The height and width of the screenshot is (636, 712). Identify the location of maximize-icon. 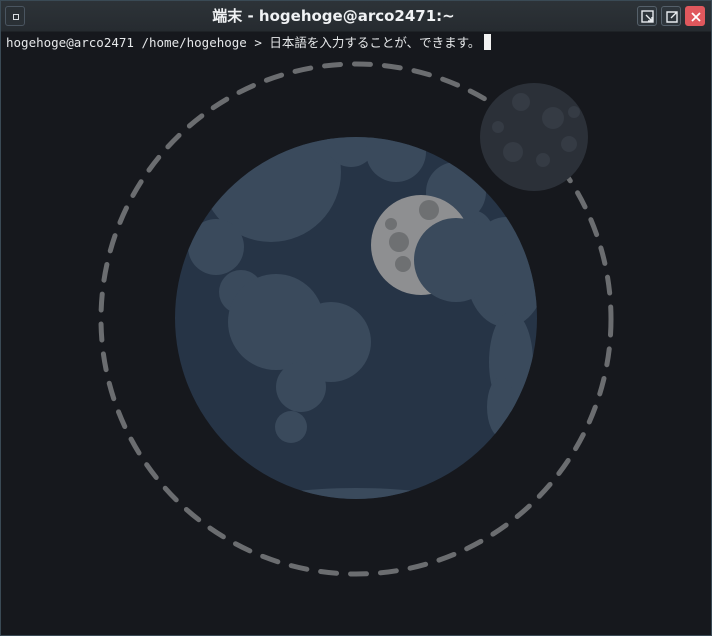
(672, 17).